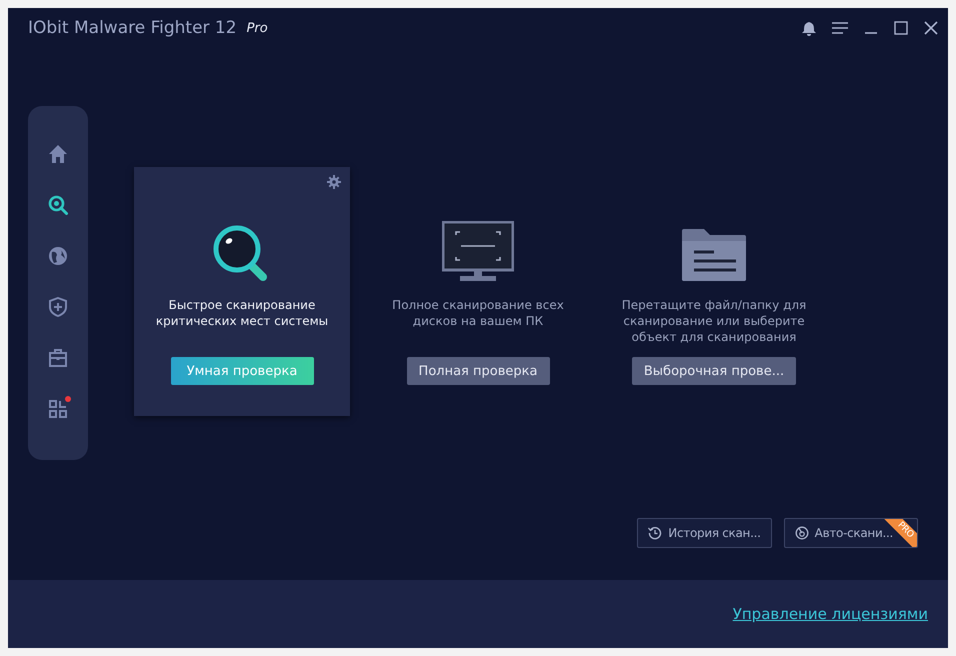 The width and height of the screenshot is (956, 656). What do you see at coordinates (58, 154) in the screenshot?
I see `home-icon` at bounding box center [58, 154].